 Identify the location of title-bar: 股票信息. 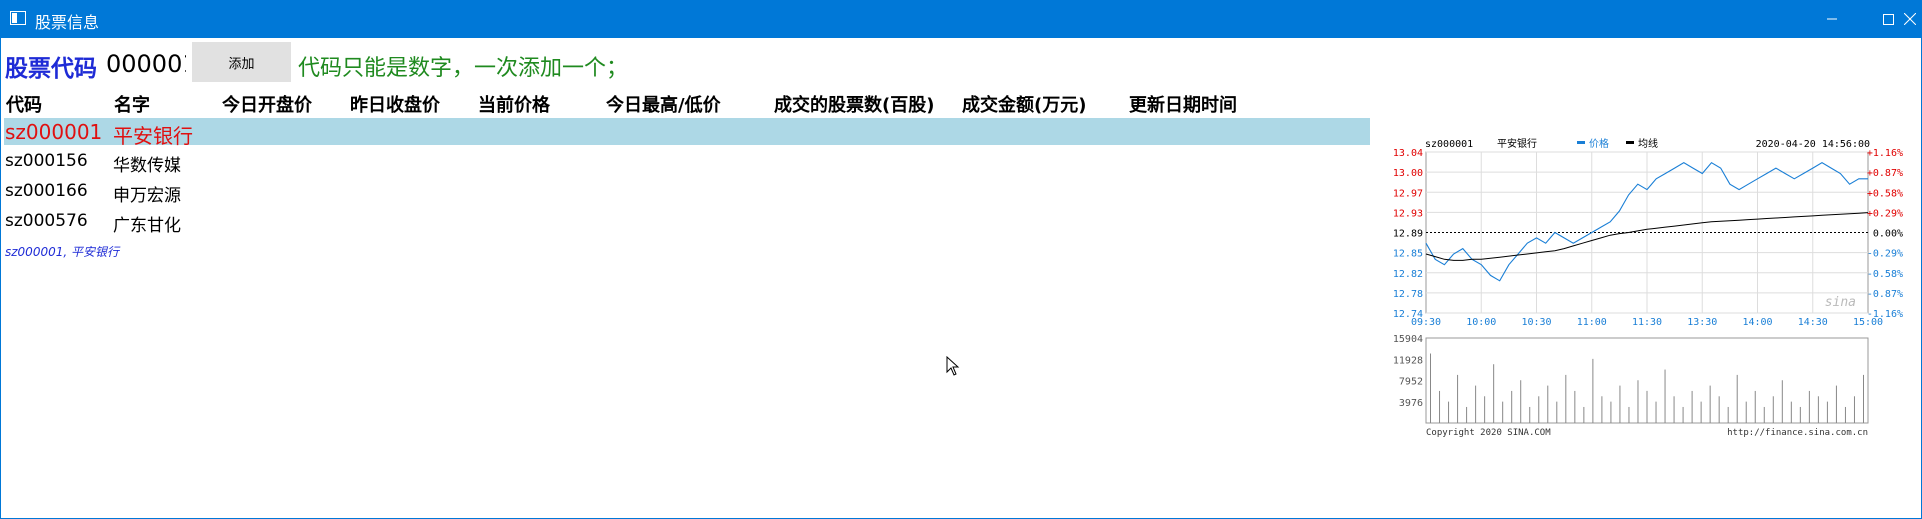
(961, 19).